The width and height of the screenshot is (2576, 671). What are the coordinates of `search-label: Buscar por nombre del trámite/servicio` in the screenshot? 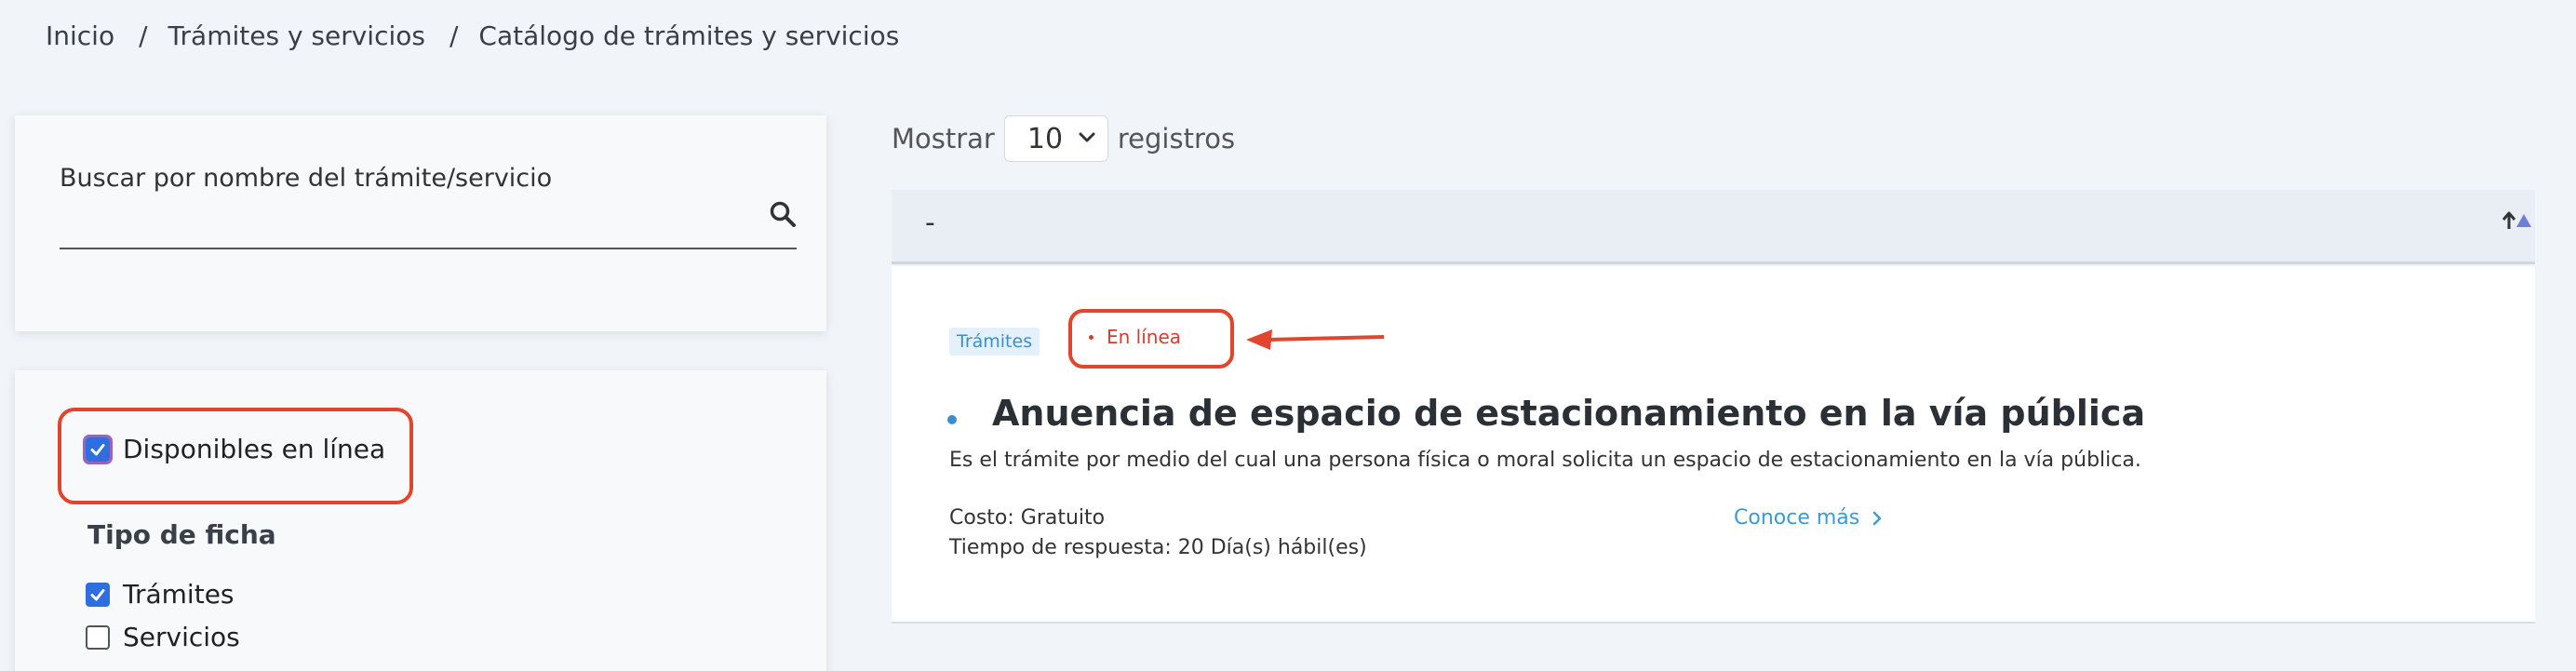 It's located at (306, 178).